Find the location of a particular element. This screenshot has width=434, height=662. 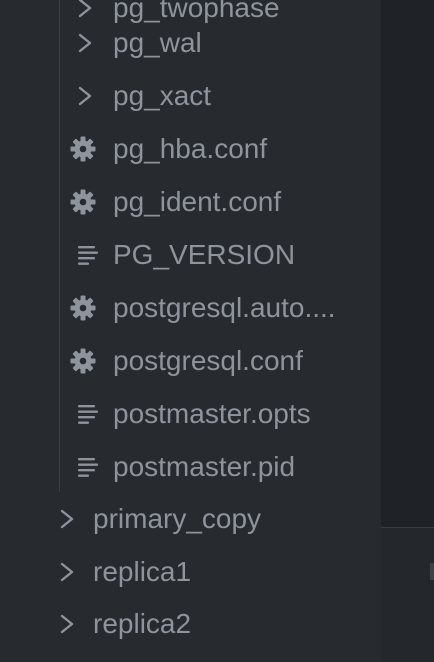

tree-item-postmaster-pid: postmaster.pid is located at coordinates (190, 466).